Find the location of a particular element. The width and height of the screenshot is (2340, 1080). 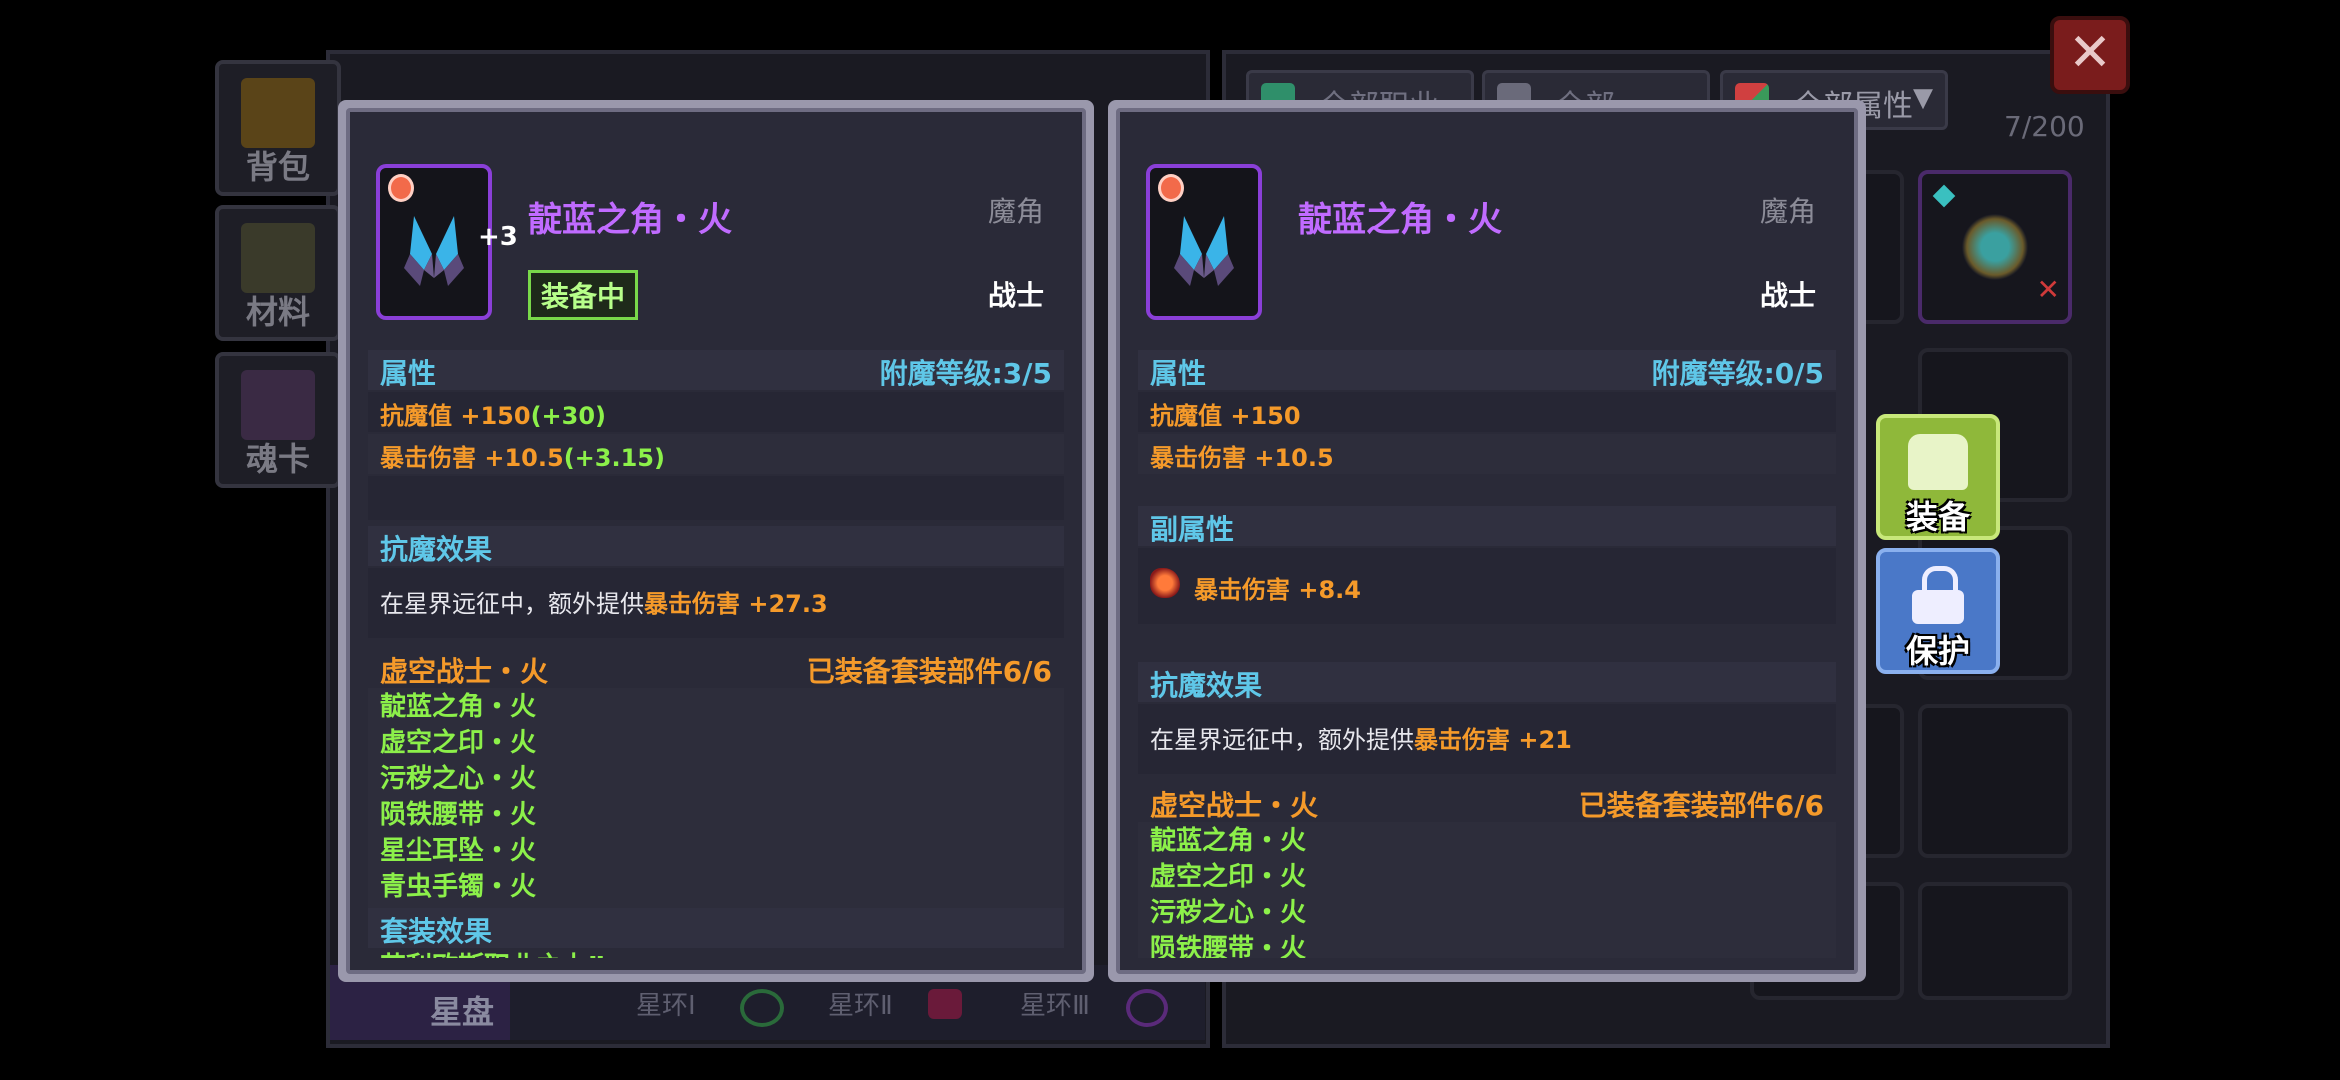

attributes-header: 属性 附魔等级:3/5 is located at coordinates (716, 370).